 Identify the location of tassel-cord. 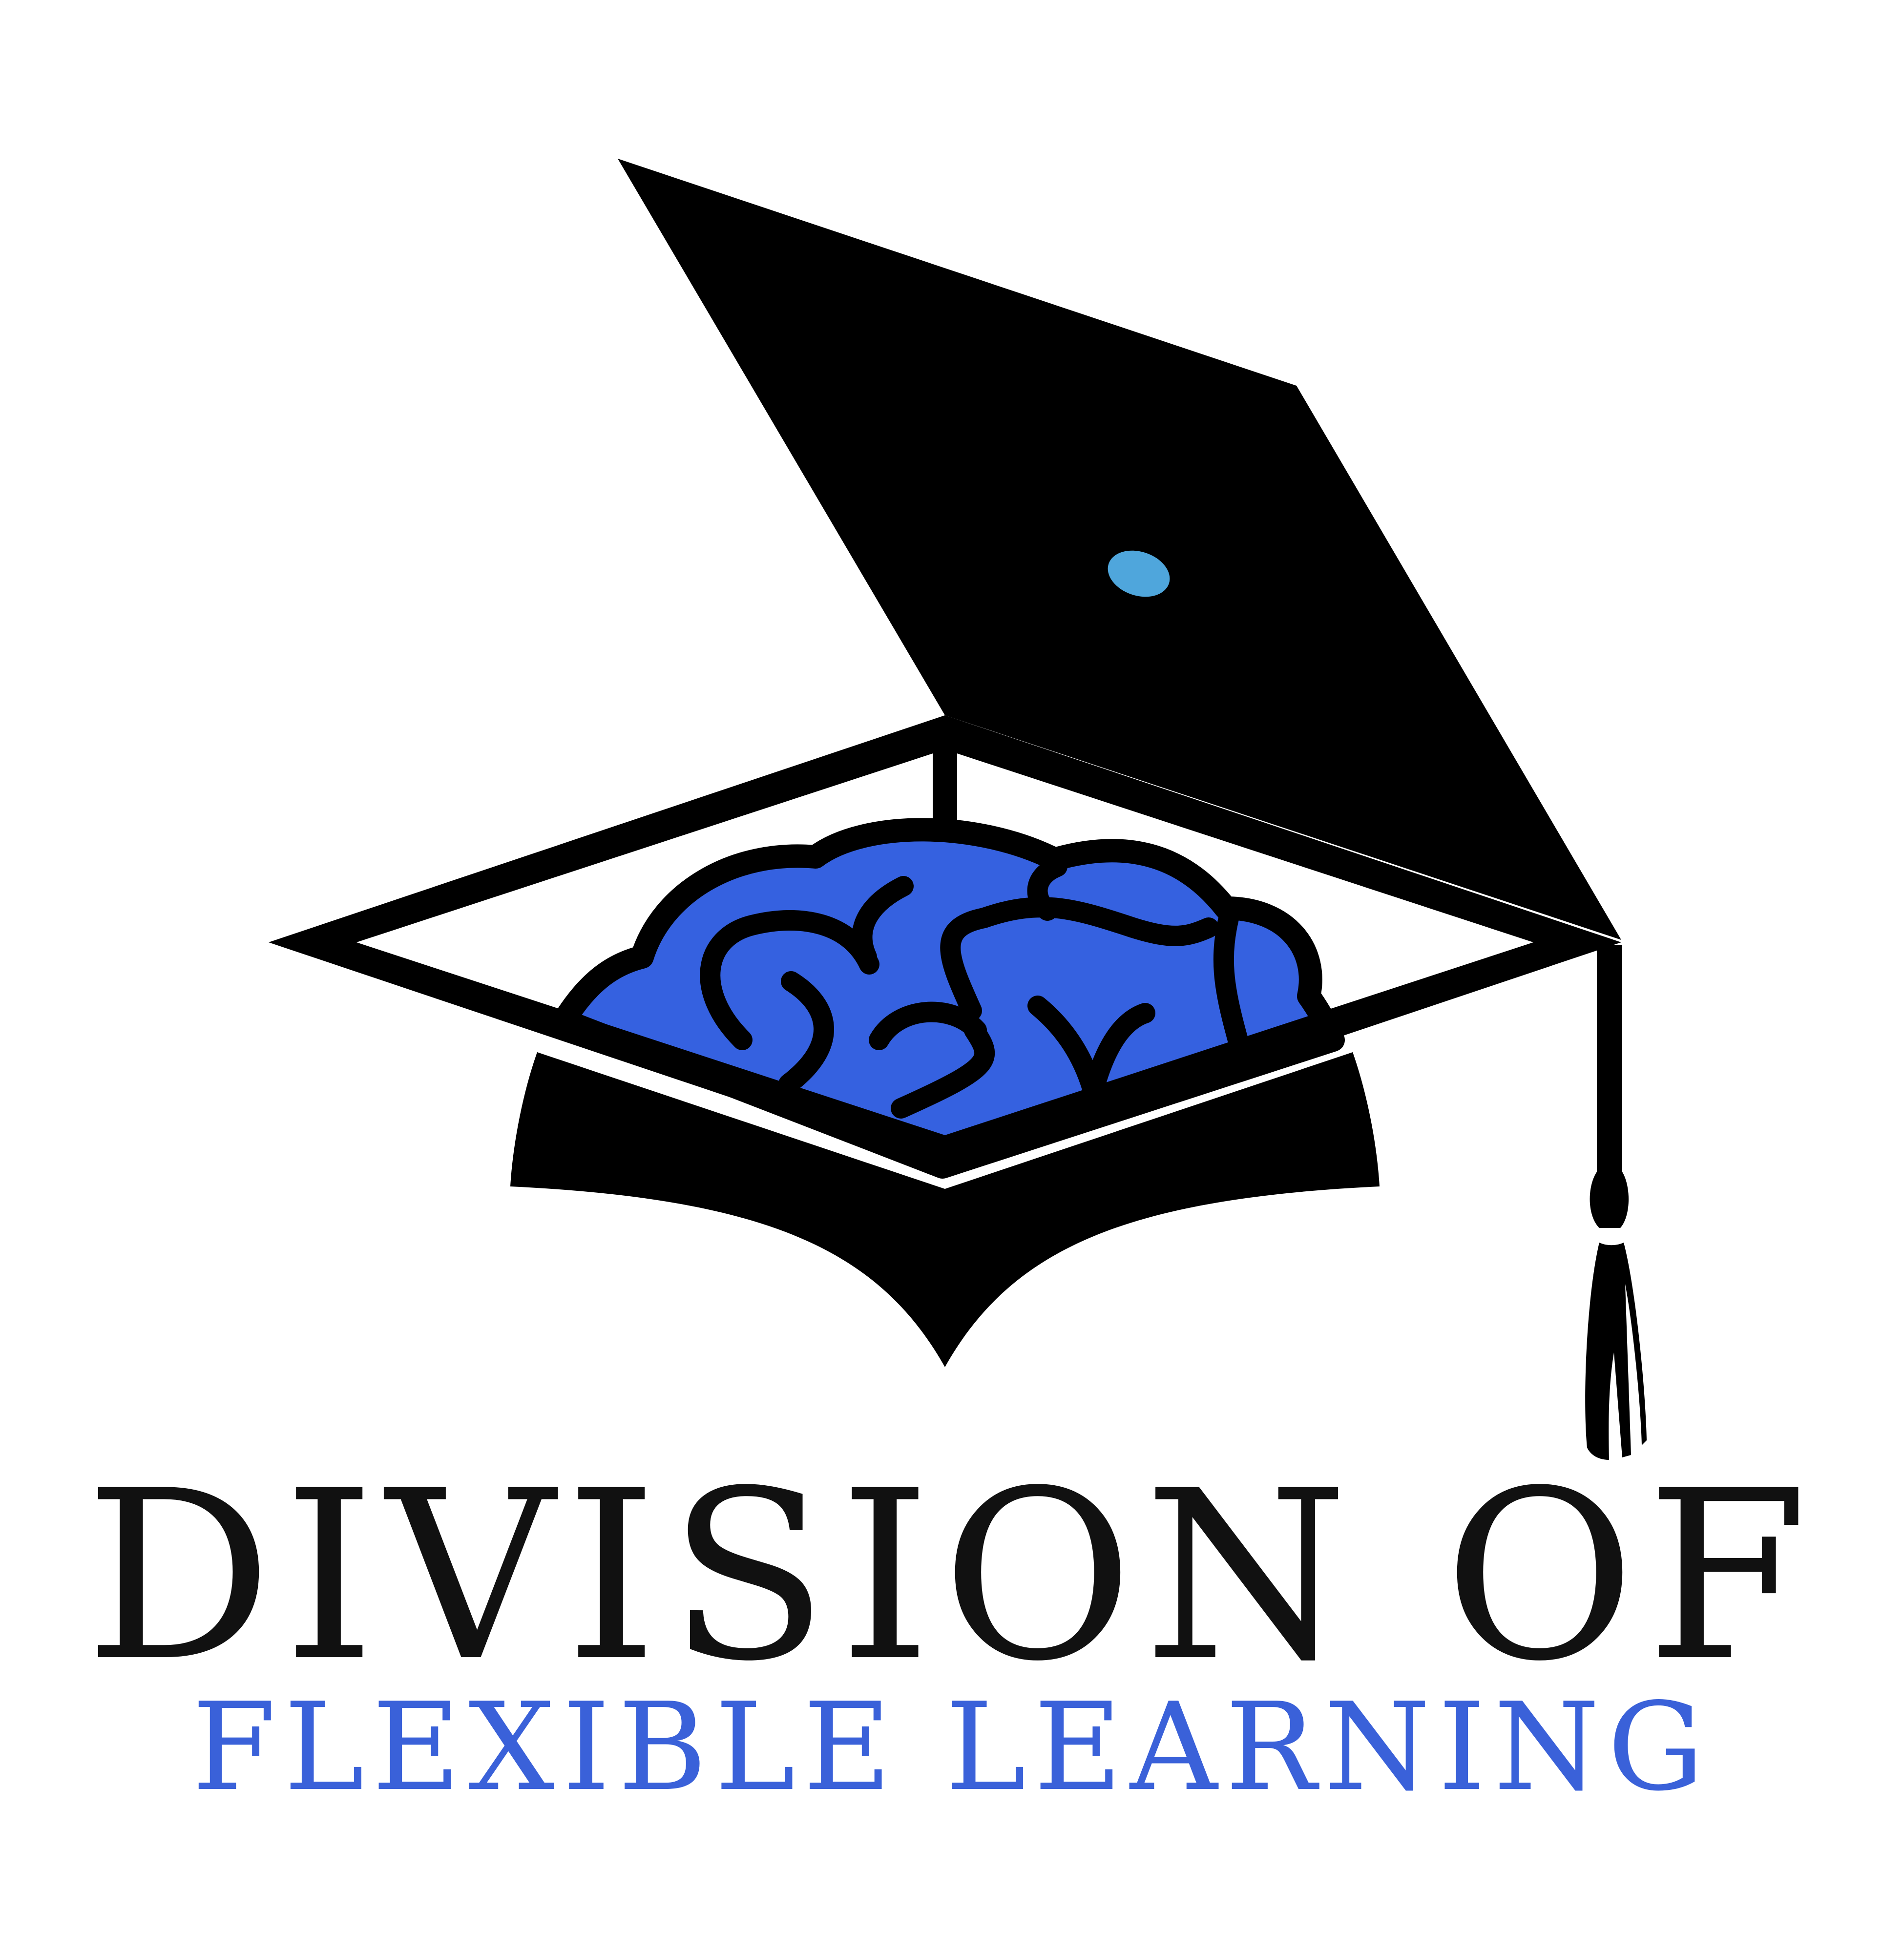
(1609, 1059).